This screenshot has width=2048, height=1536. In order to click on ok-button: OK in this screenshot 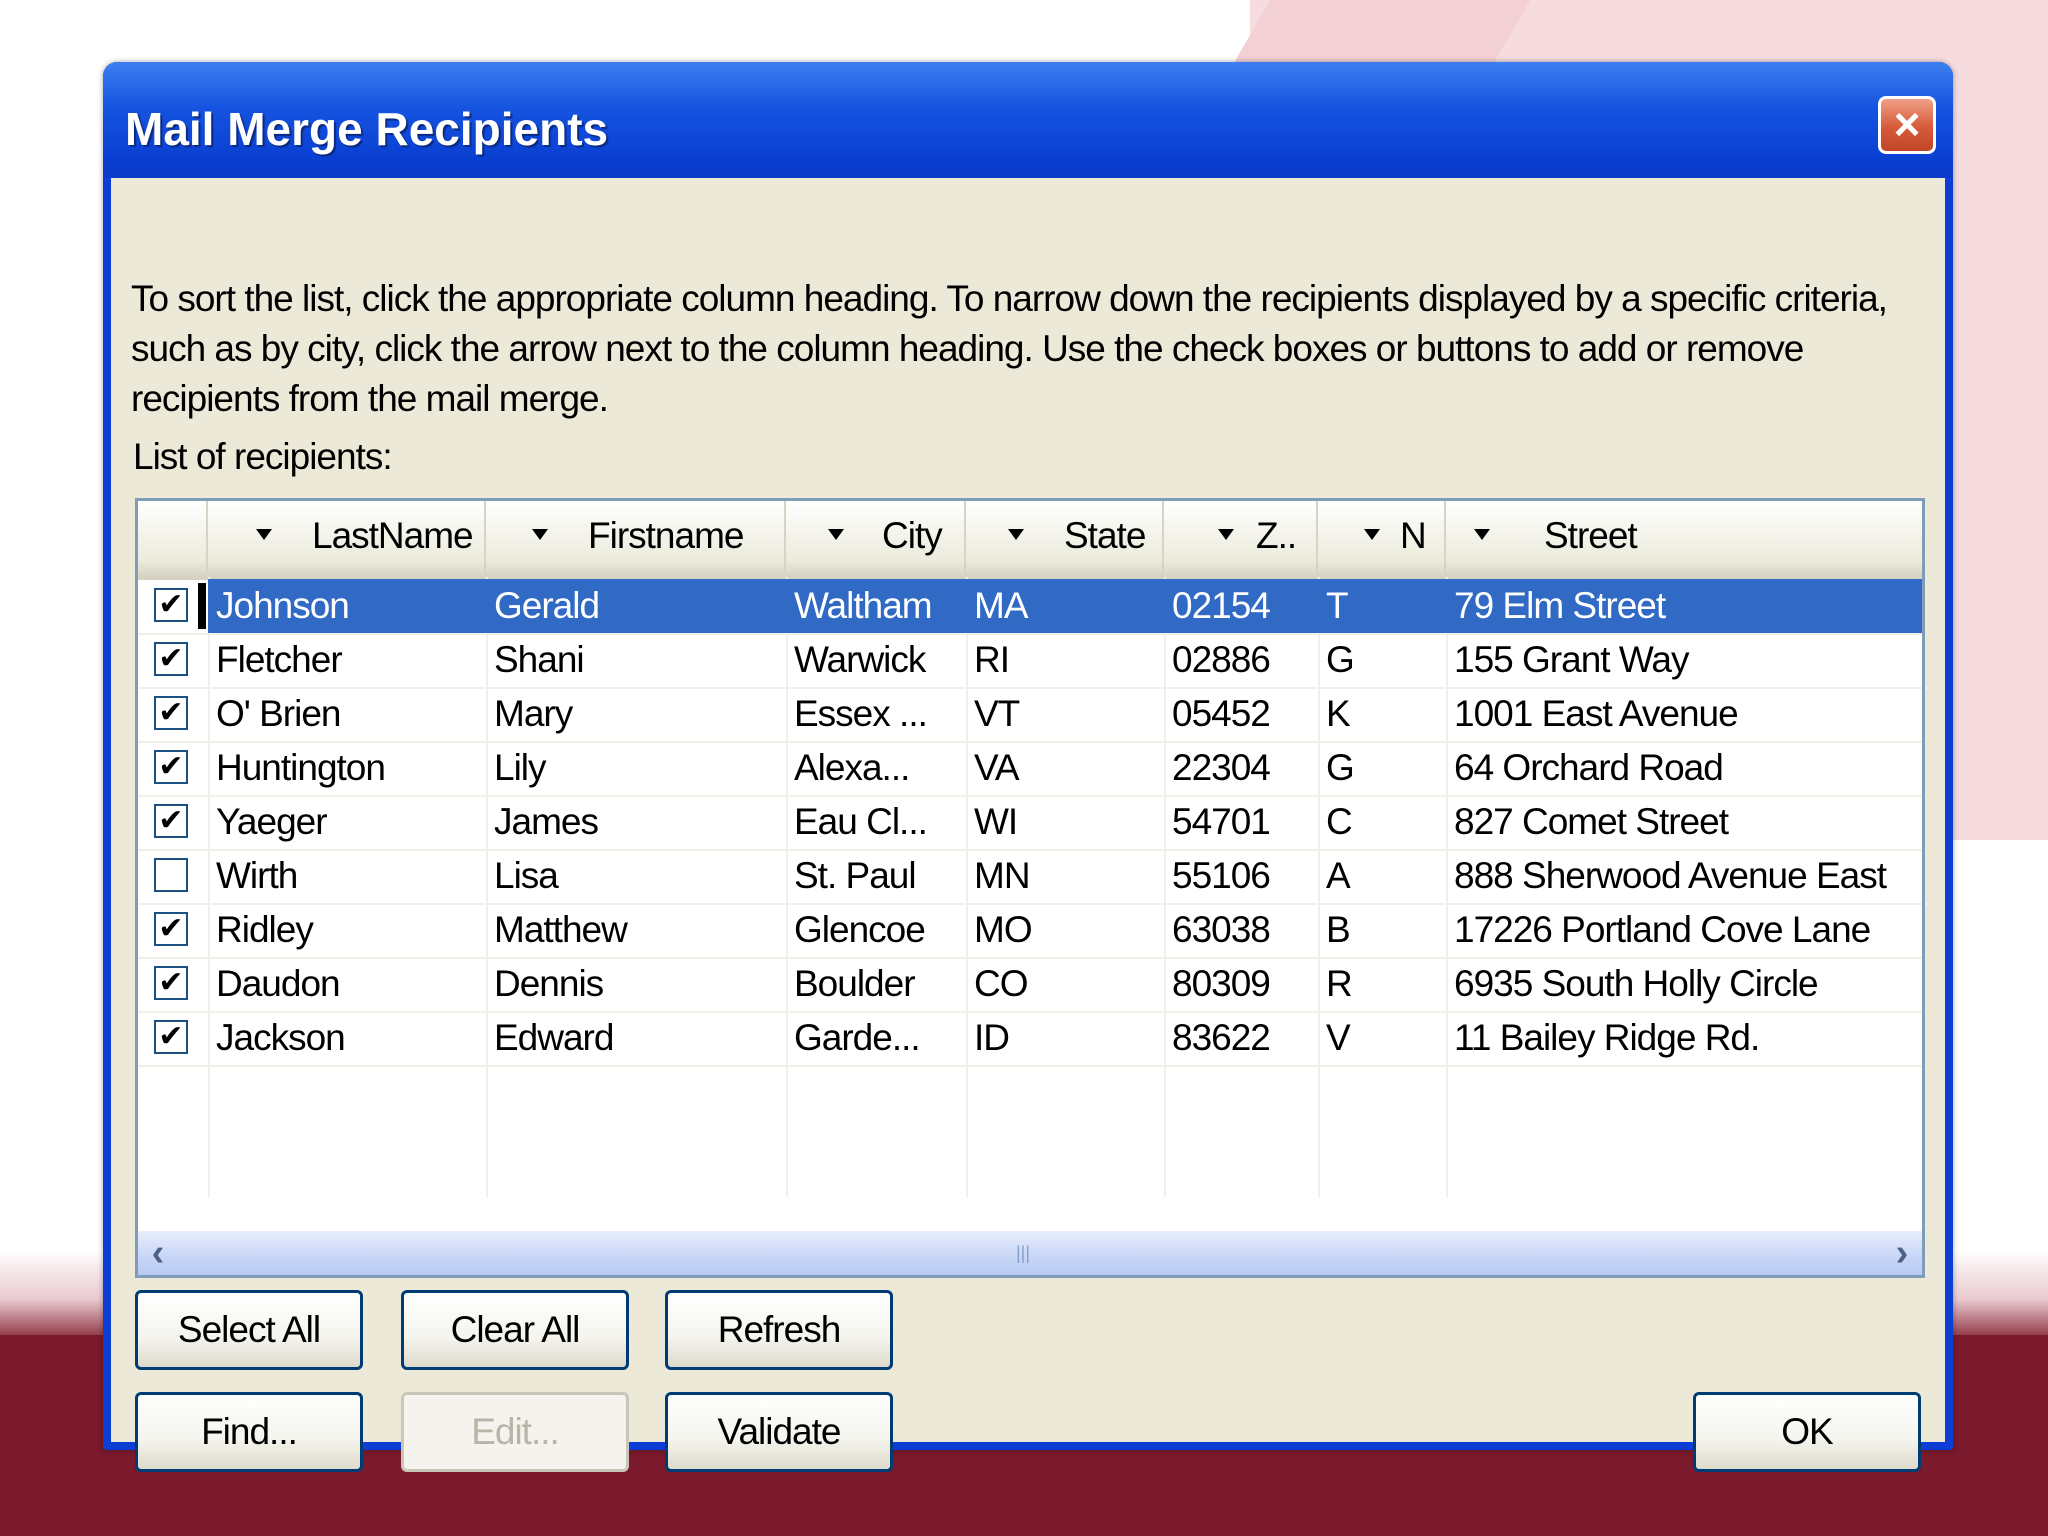, I will do `click(1807, 1432)`.